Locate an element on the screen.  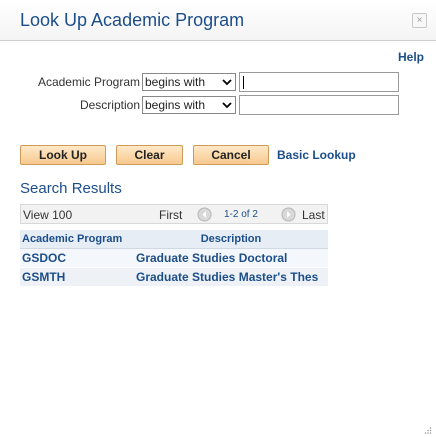
table-row: GSDOC Graduate Studies Doctoral is located at coordinates (174, 258).